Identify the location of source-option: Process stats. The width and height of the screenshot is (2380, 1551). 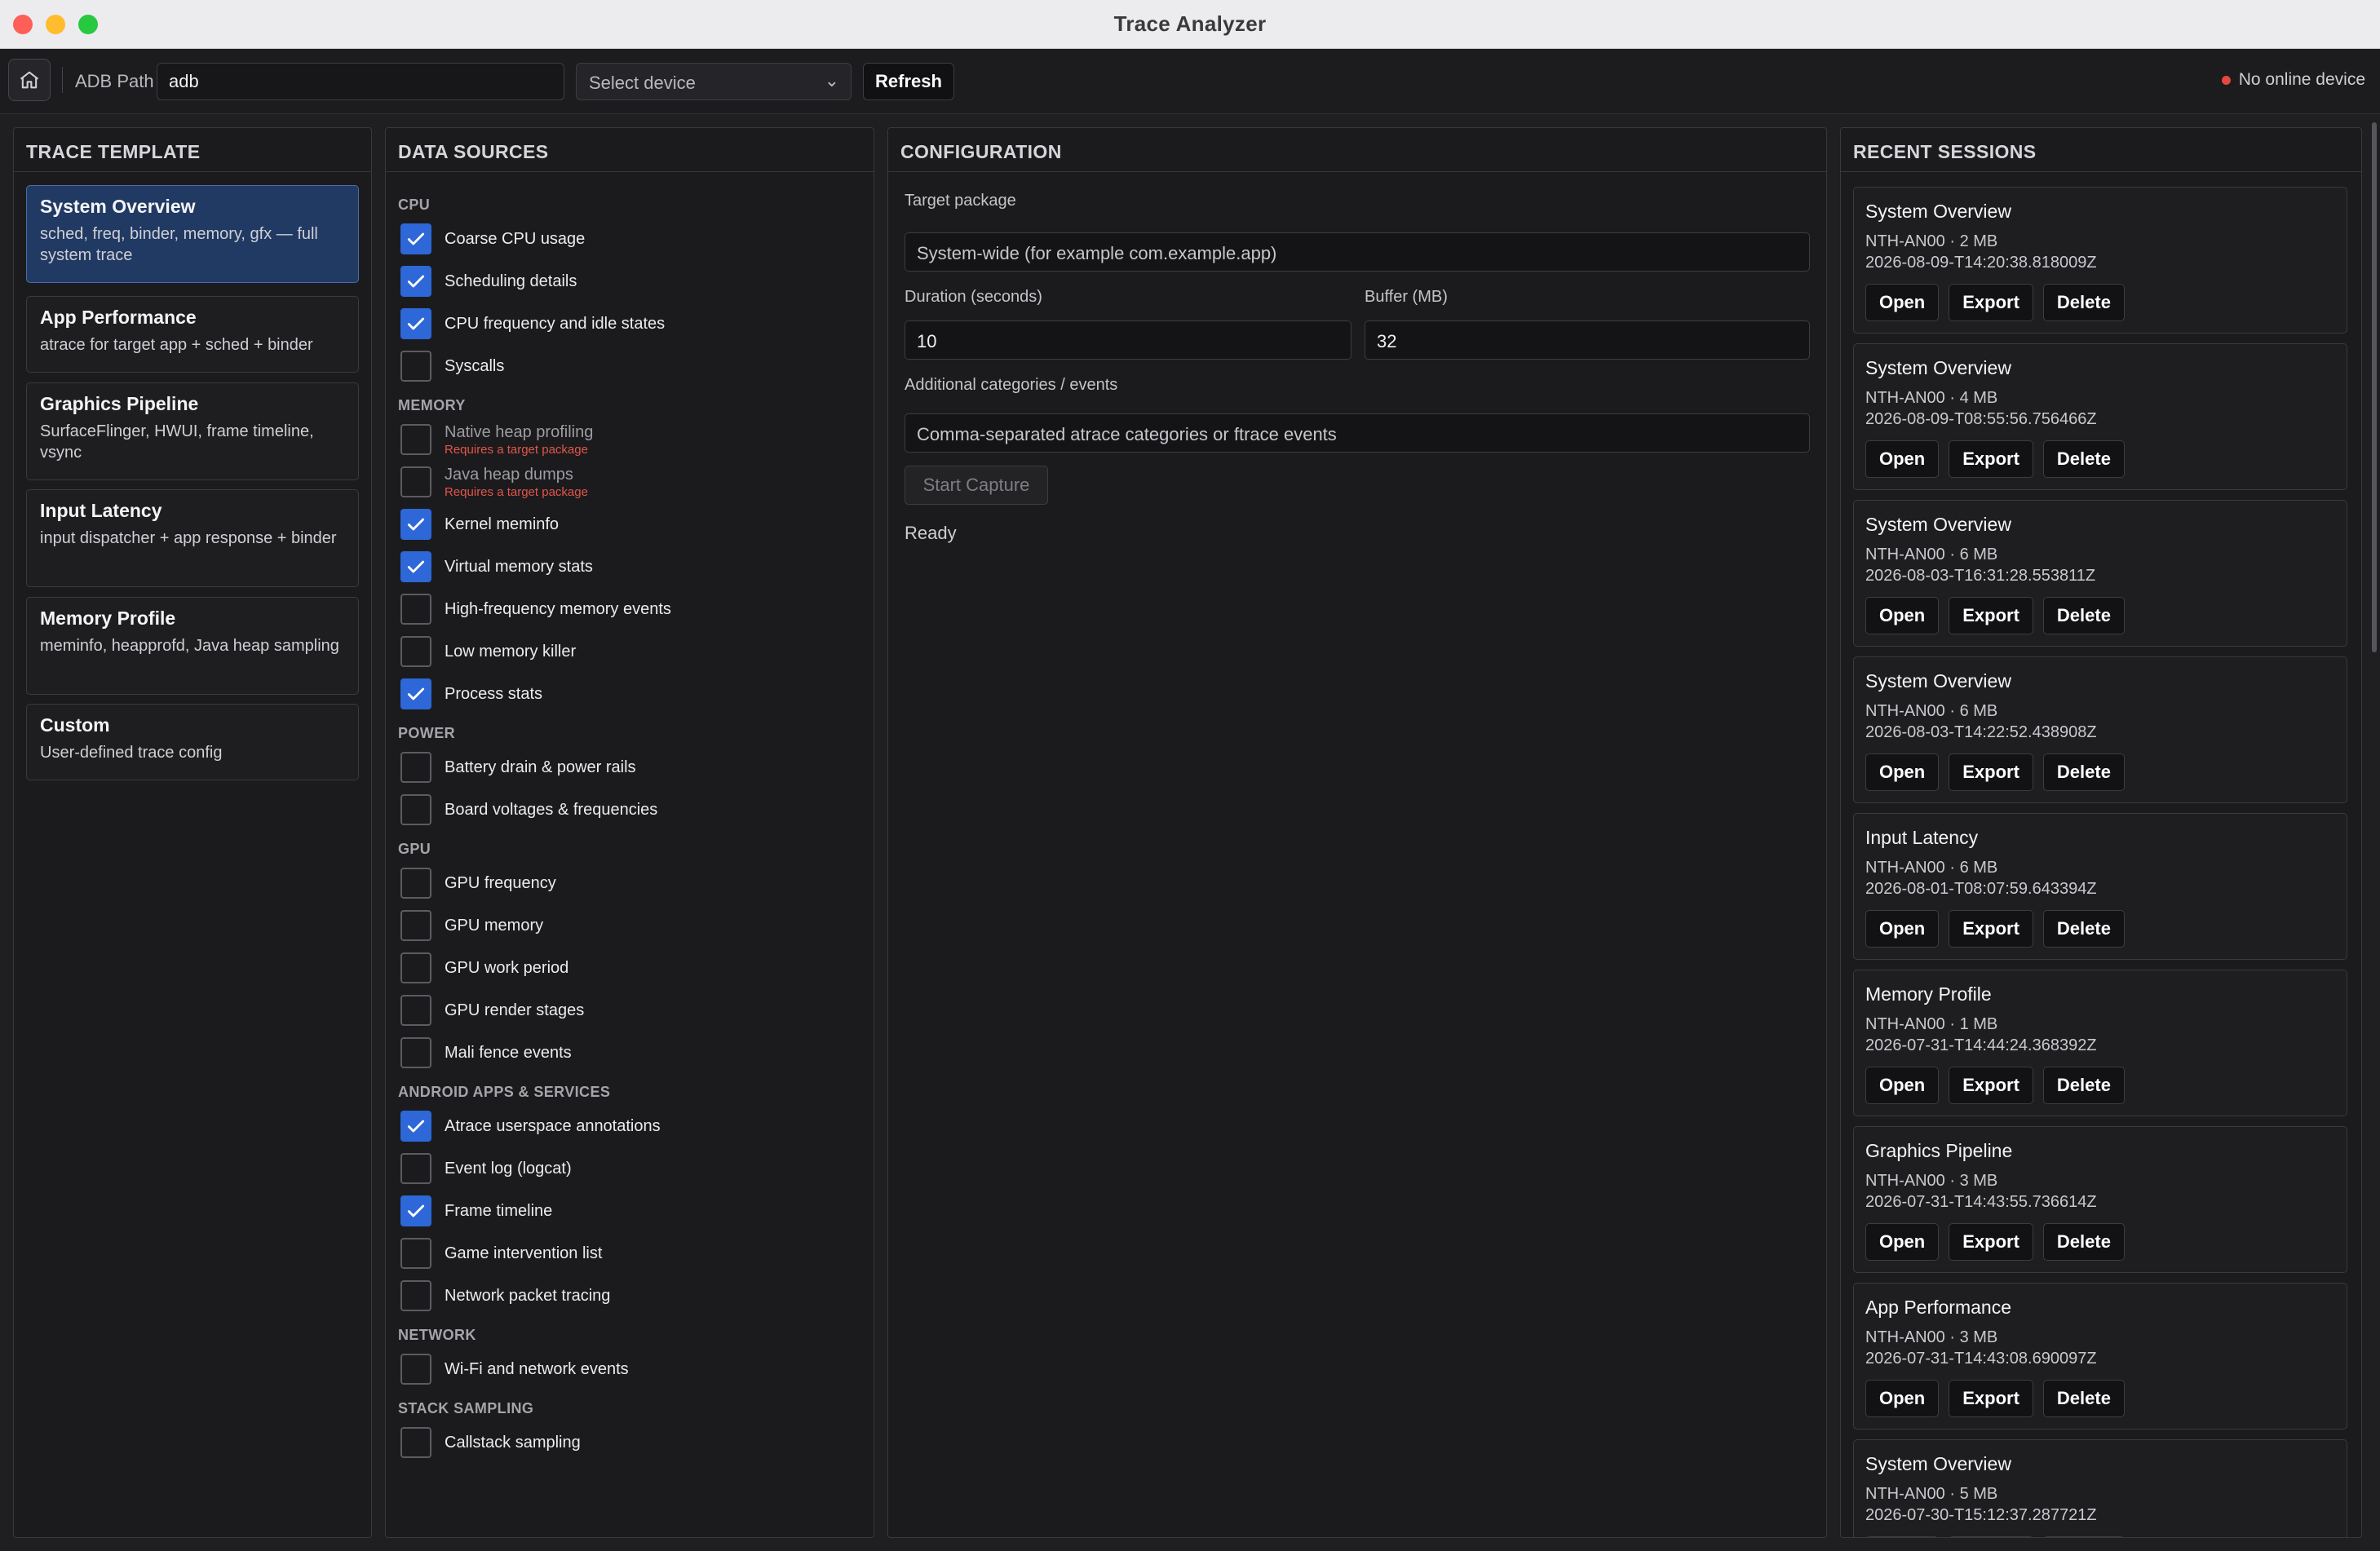
(471, 694).